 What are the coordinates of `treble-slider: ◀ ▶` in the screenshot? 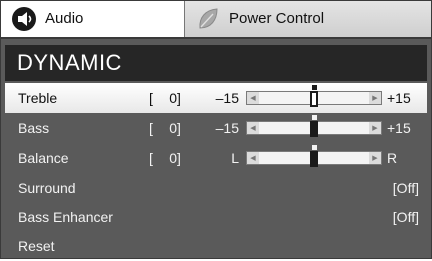 It's located at (314, 96).